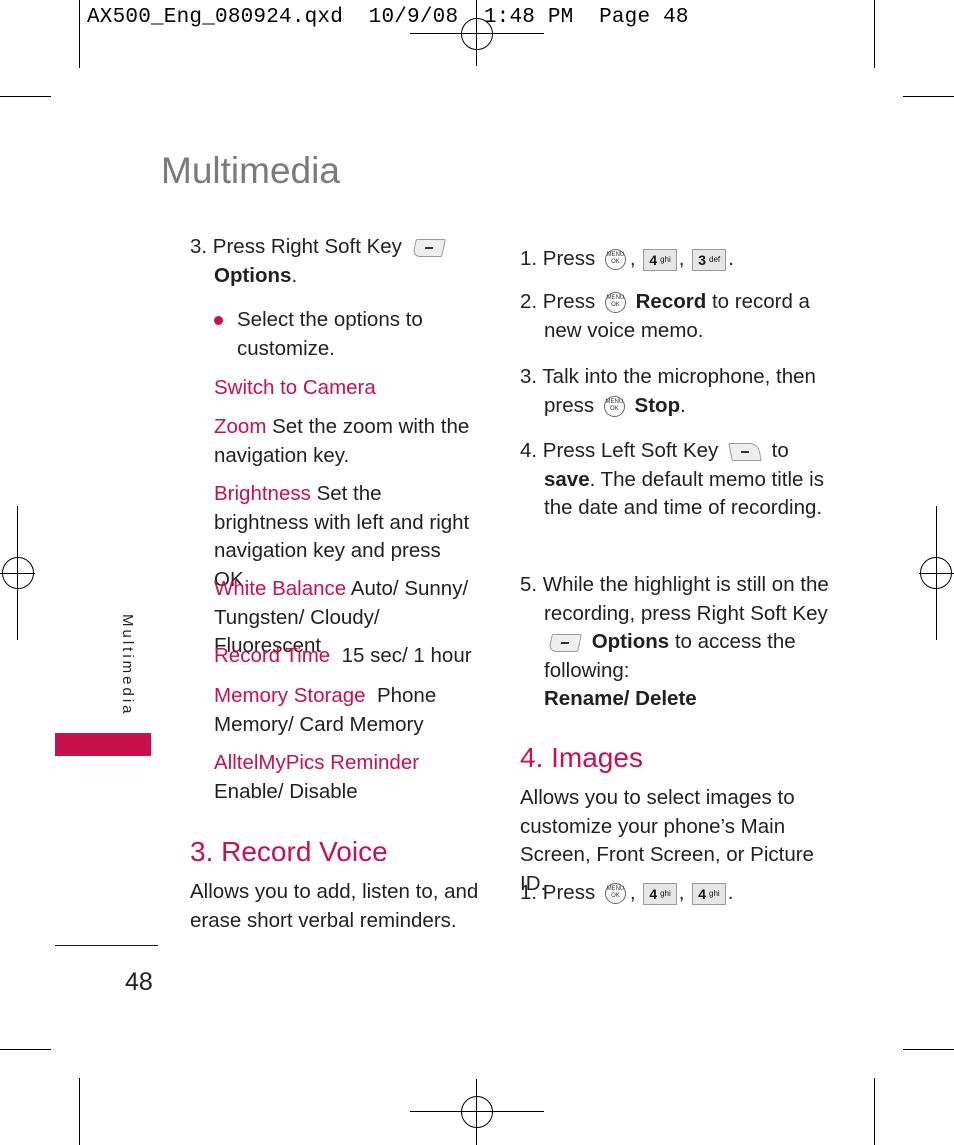 This screenshot has width=954, height=1145. I want to click on option-desc: Enable/ Disable, so click(286, 791).